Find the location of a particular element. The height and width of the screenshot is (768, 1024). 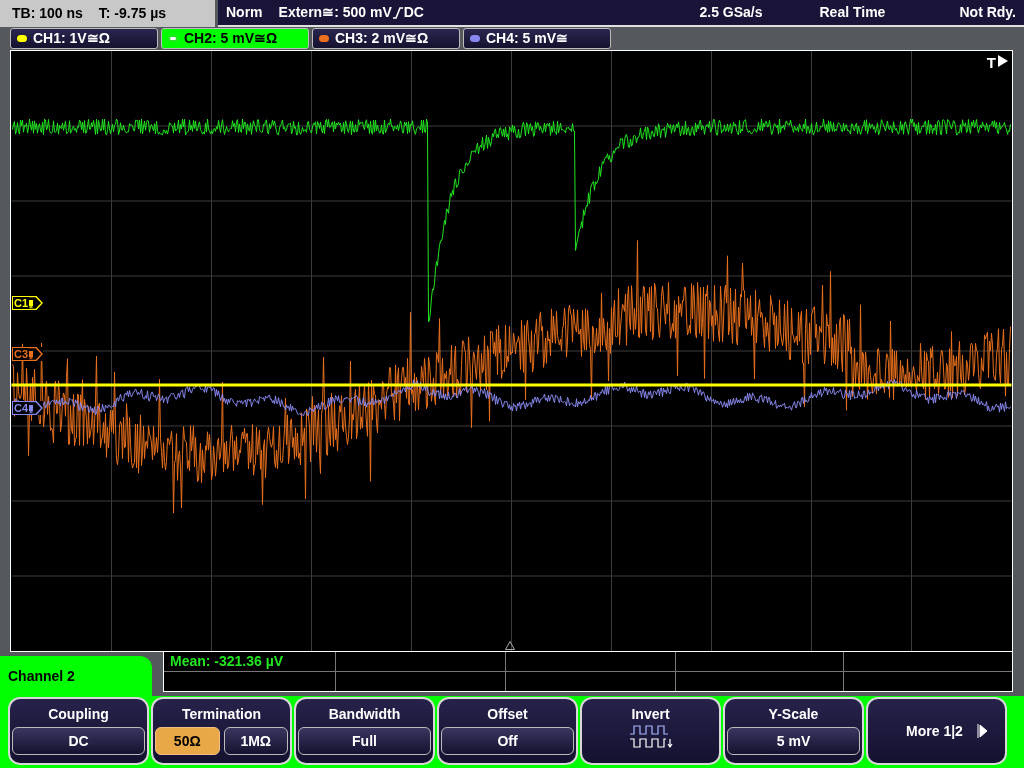

sample-rate-text: 2.5 GSa/s is located at coordinates (731, 12).